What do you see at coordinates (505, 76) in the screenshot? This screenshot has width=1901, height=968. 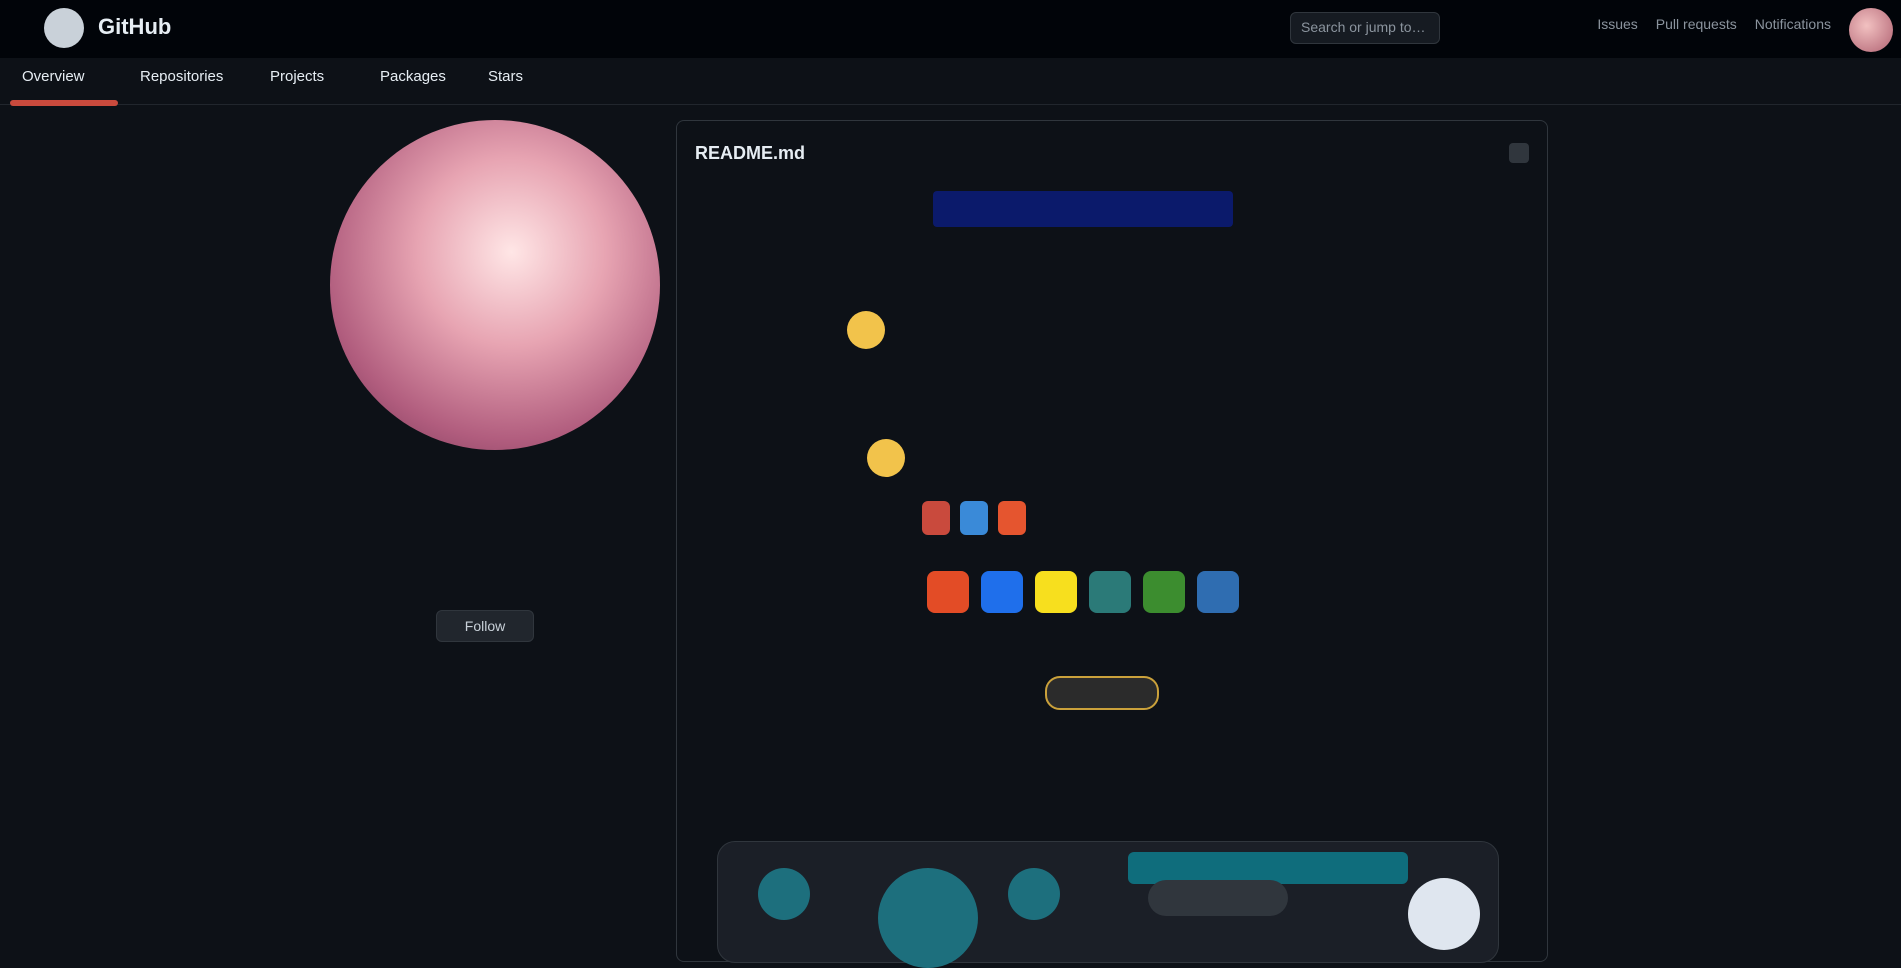 I see `tab-stars: Stars` at bounding box center [505, 76].